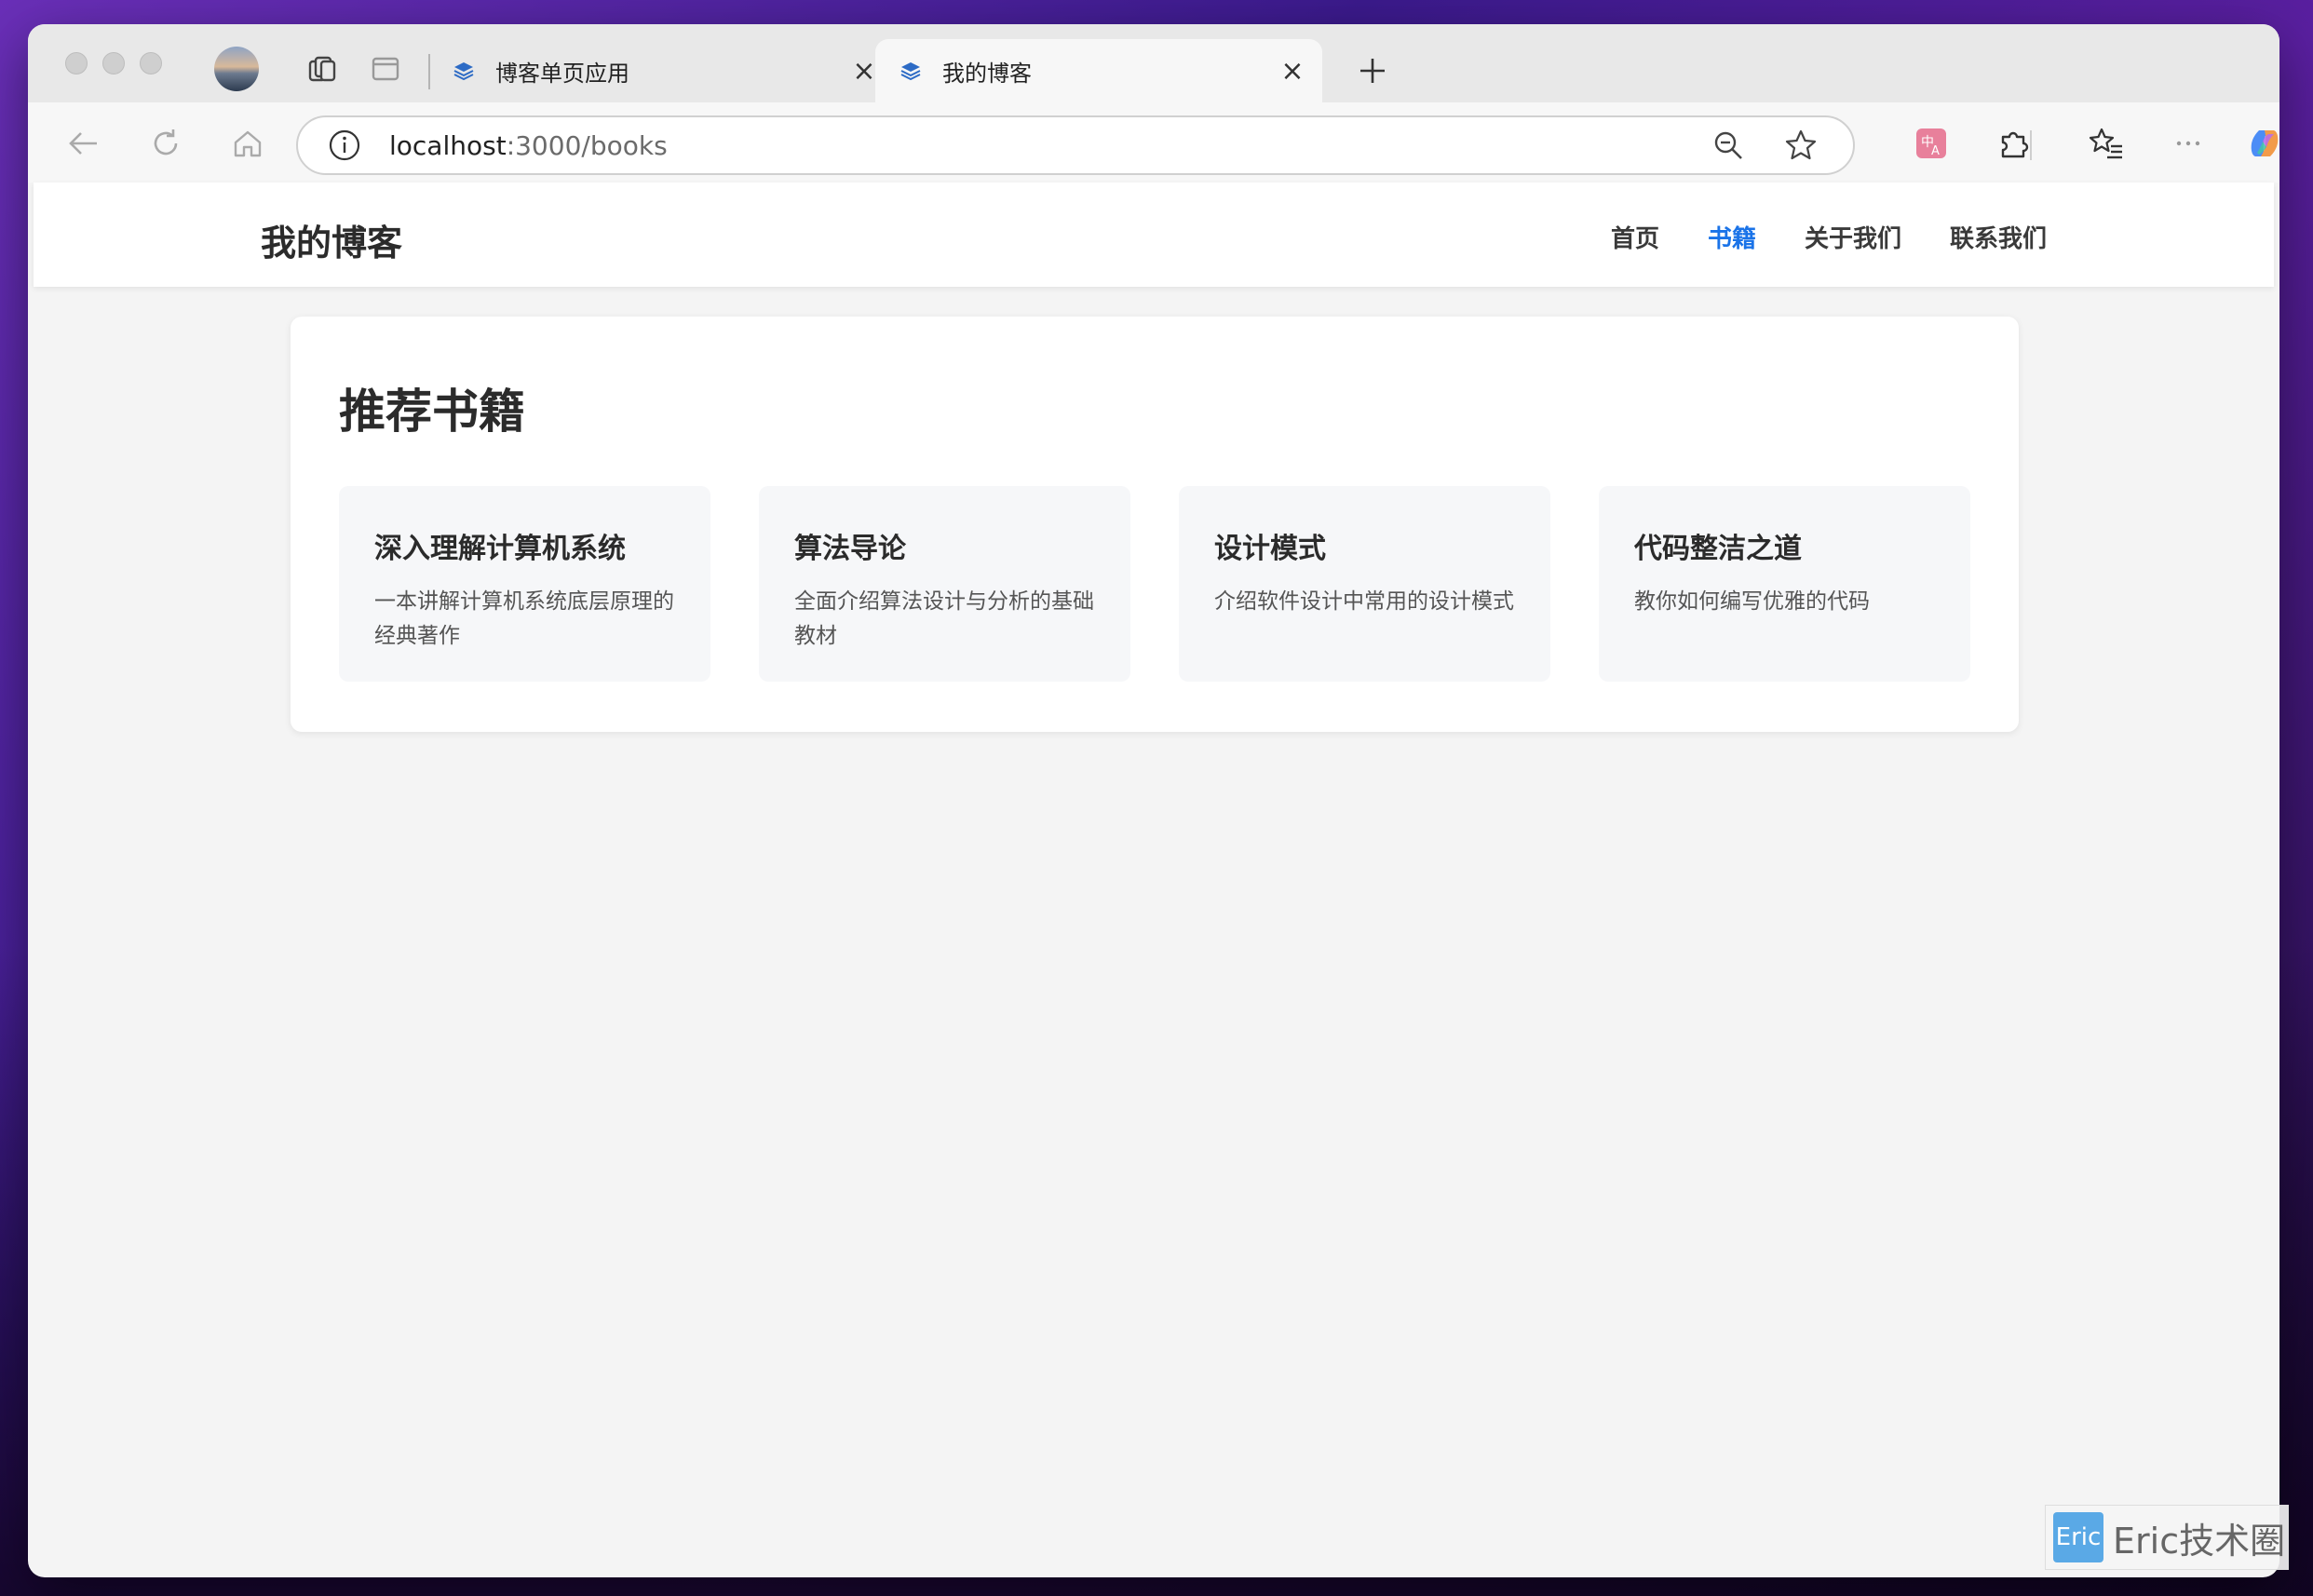  What do you see at coordinates (944, 618) in the screenshot?
I see `book-description: 全面介绍算法设计与分析的基础教材` at bounding box center [944, 618].